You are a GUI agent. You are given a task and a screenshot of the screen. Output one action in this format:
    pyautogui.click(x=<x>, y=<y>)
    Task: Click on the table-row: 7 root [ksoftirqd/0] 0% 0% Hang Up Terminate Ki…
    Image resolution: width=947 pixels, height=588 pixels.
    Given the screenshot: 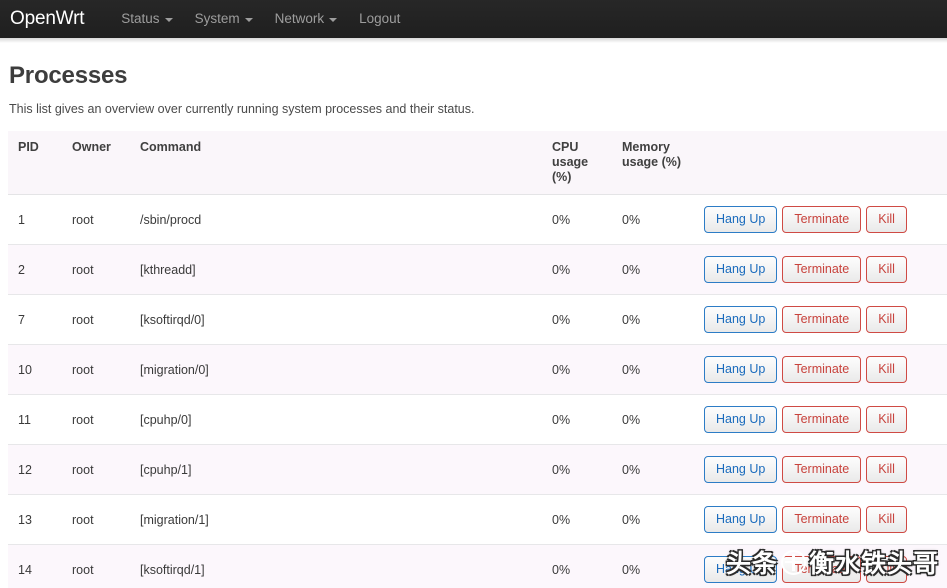 What is the action you would take?
    pyautogui.click(x=477, y=319)
    